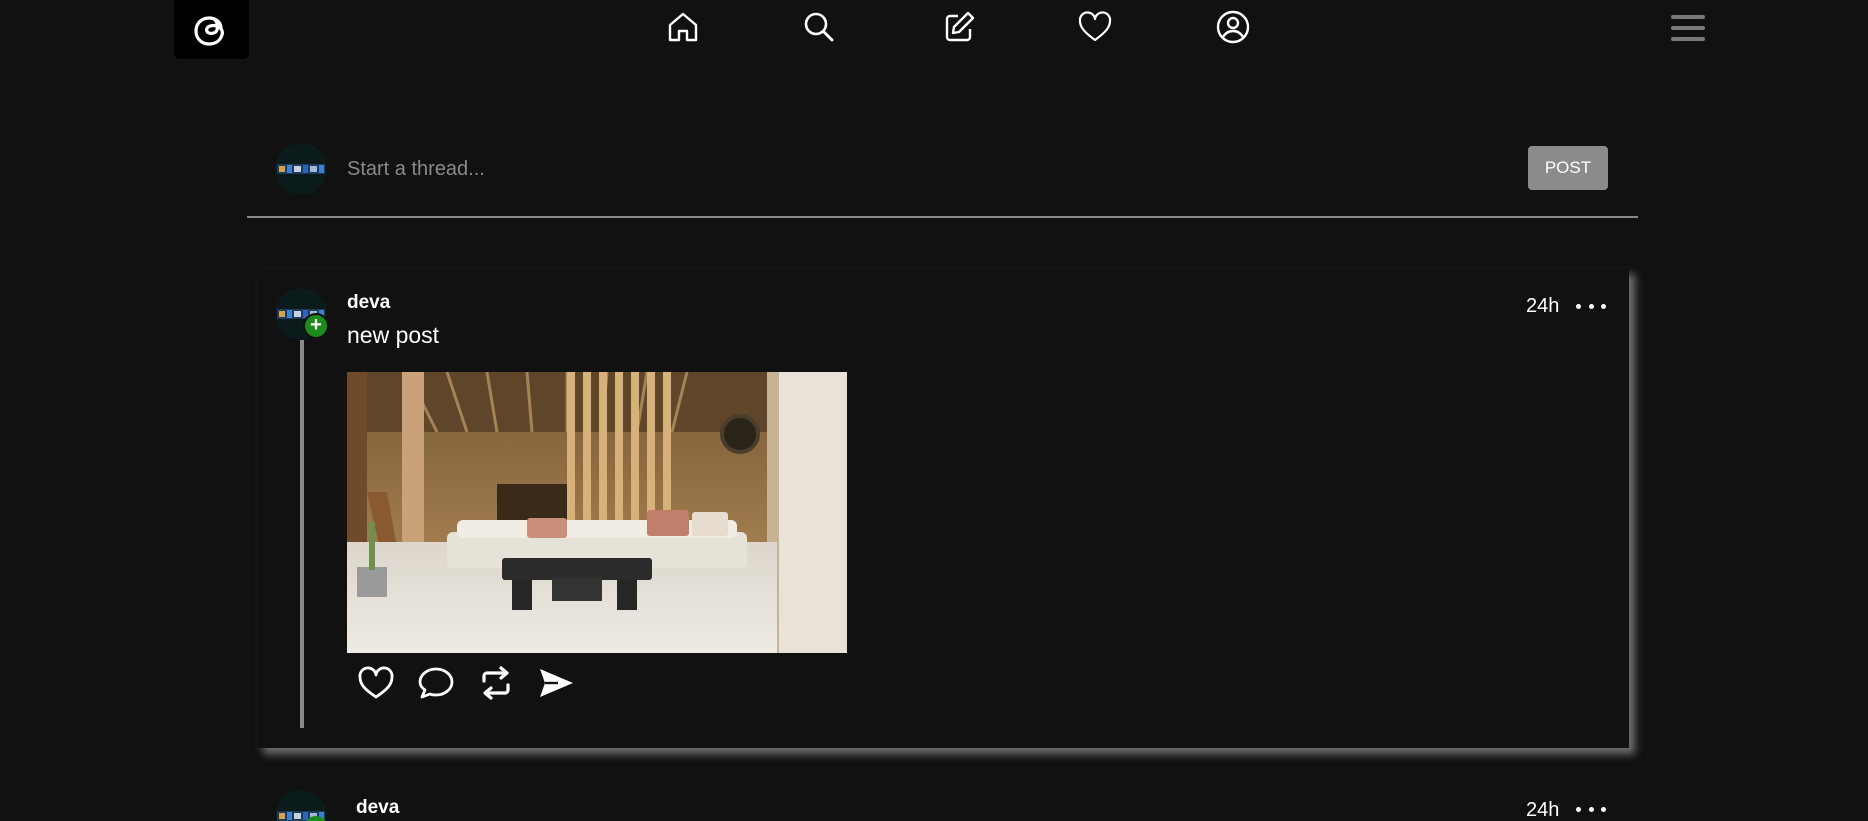 The width and height of the screenshot is (1868, 821). Describe the element at coordinates (922, 169) in the screenshot. I see `thread-composer-input` at that location.